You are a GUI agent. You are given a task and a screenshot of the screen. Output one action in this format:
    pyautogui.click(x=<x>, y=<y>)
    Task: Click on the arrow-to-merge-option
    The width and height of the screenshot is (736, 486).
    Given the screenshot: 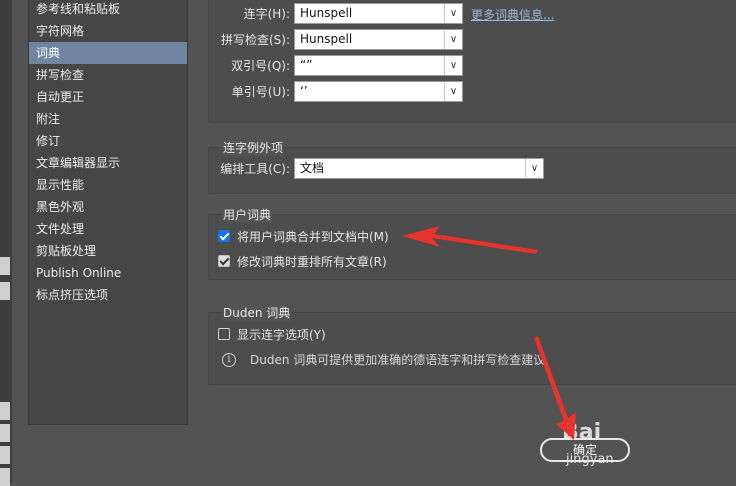 What is the action you would take?
    pyautogui.click(x=470, y=240)
    